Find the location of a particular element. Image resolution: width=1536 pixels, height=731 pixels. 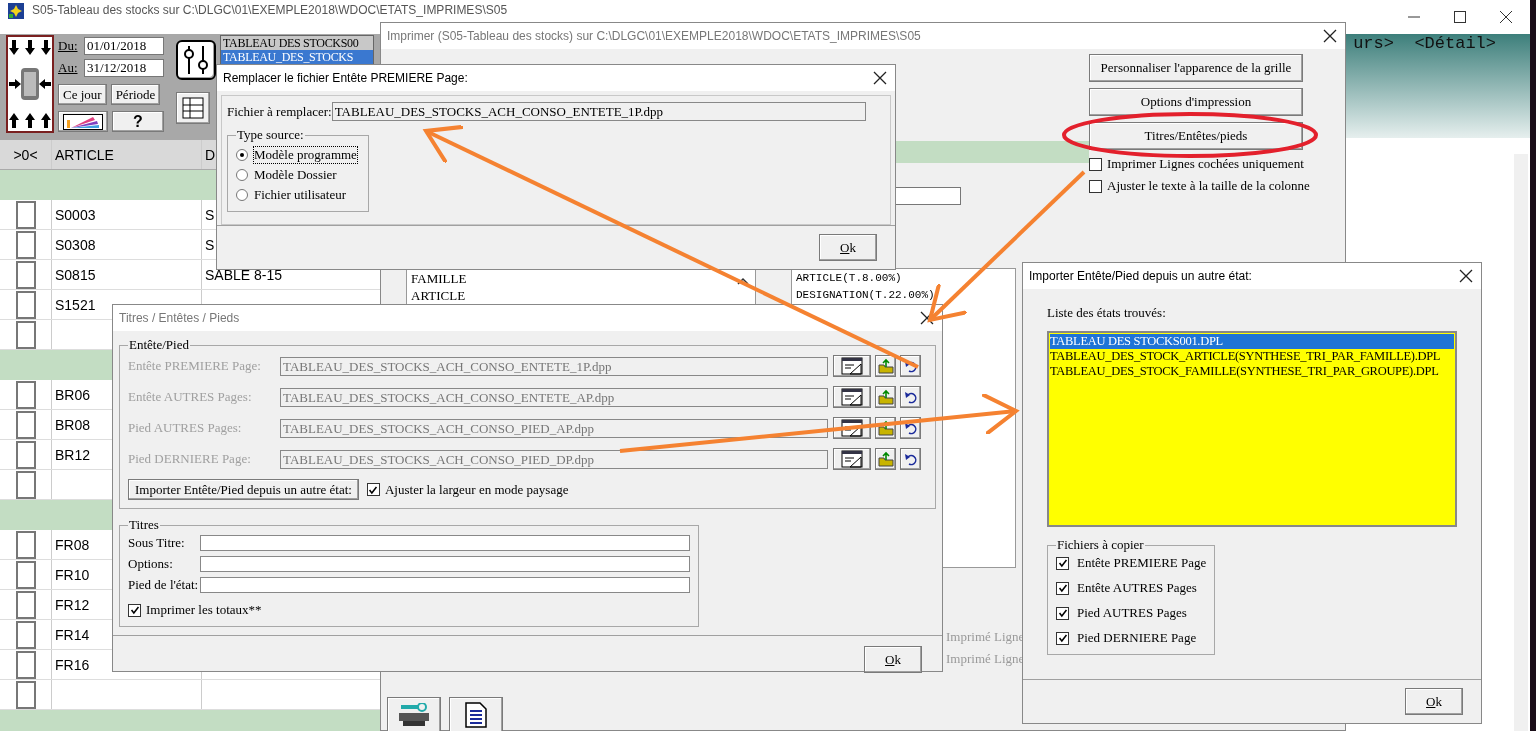

checkbox-label: Entête PREMIERE Page is located at coordinates (1142, 563).